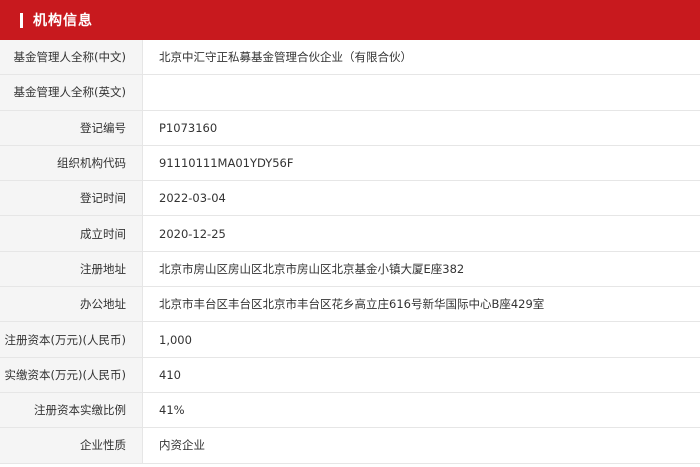 Image resolution: width=700 pixels, height=467 pixels. What do you see at coordinates (192, 233) in the screenshot?
I see `field-value: 2020-12-25` at bounding box center [192, 233].